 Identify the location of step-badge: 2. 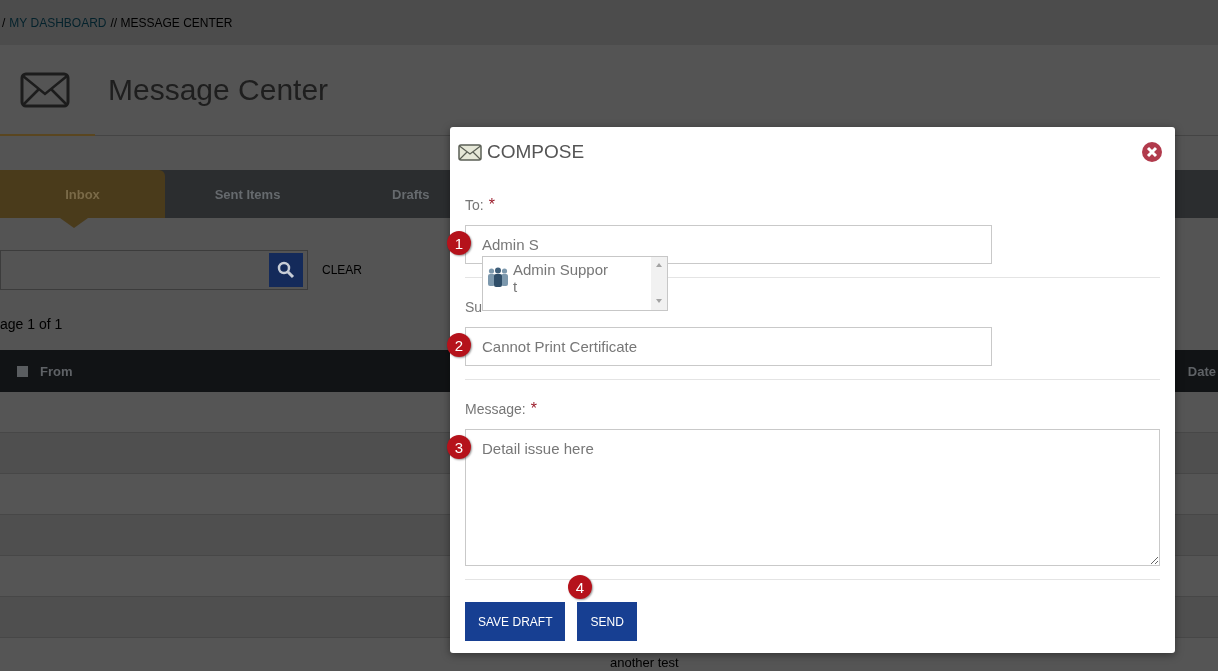
(459, 345).